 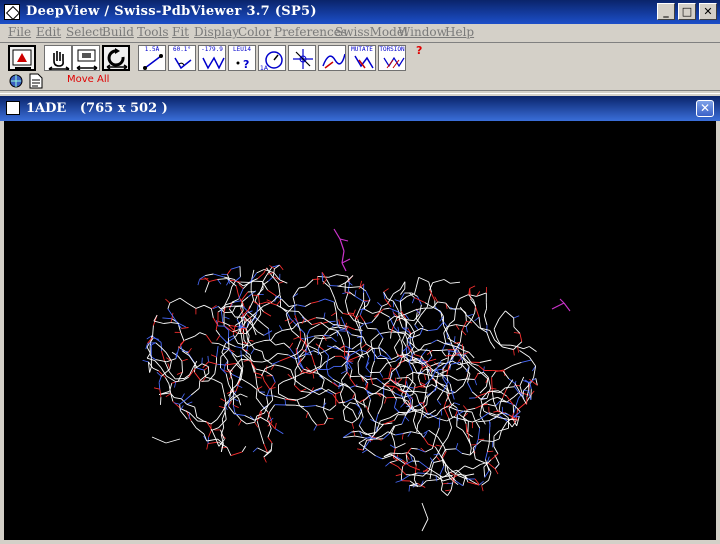 What do you see at coordinates (422, 32) in the screenshot?
I see `menu-window: Window` at bounding box center [422, 32].